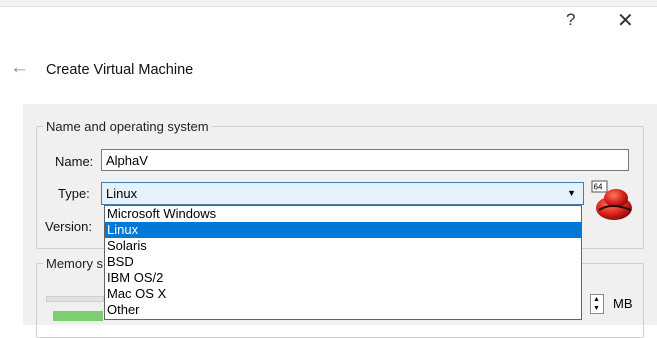 This screenshot has width=657, height=338. I want to click on memory-slider, so click(75, 299).